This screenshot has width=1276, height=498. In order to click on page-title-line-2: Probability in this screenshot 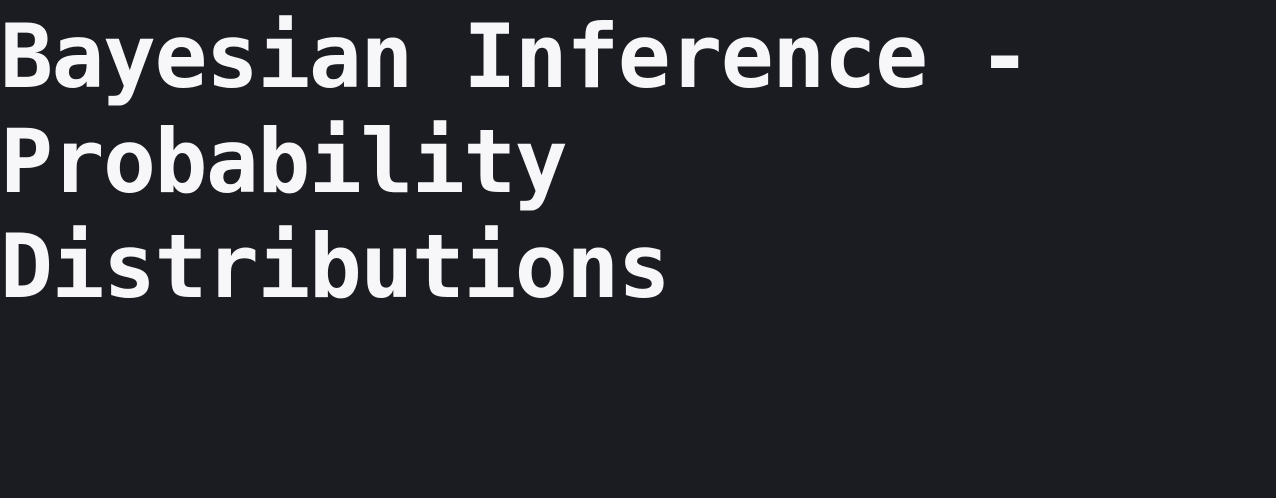, I will do `click(284, 161)`.